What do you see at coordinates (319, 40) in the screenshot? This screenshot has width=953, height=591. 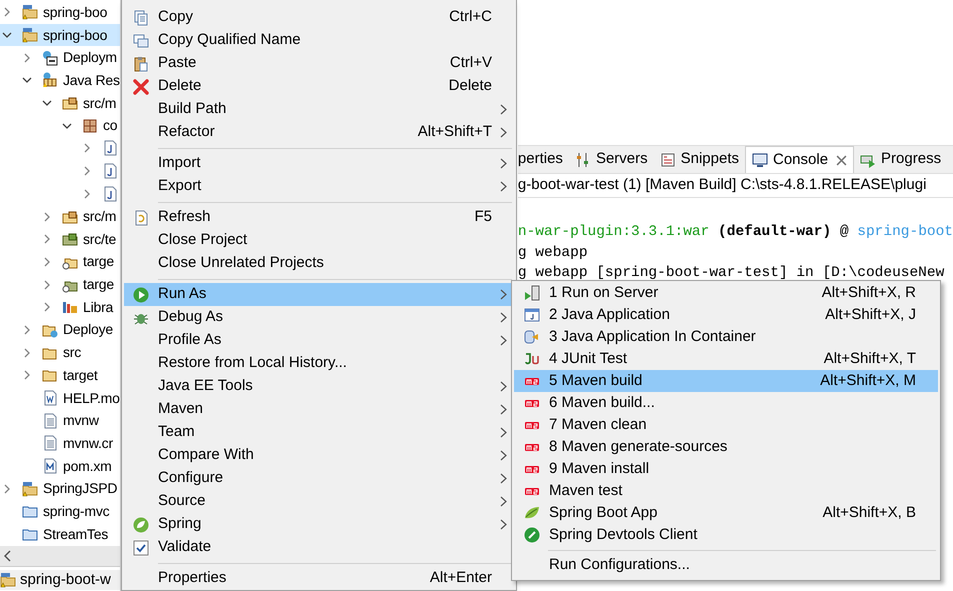 I see `menu-item: Copy Qualified Name` at bounding box center [319, 40].